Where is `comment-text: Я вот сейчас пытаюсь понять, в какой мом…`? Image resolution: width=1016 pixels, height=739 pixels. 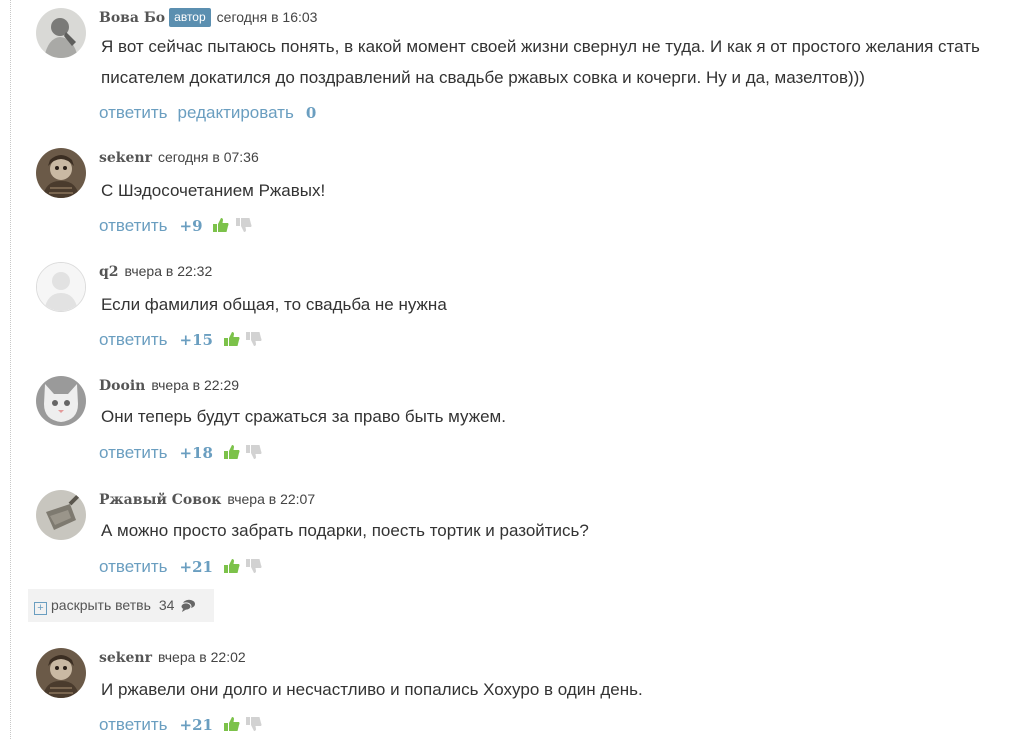
comment-text: Я вот сейчас пытаюсь понять, в какой мом… is located at coordinates (540, 62).